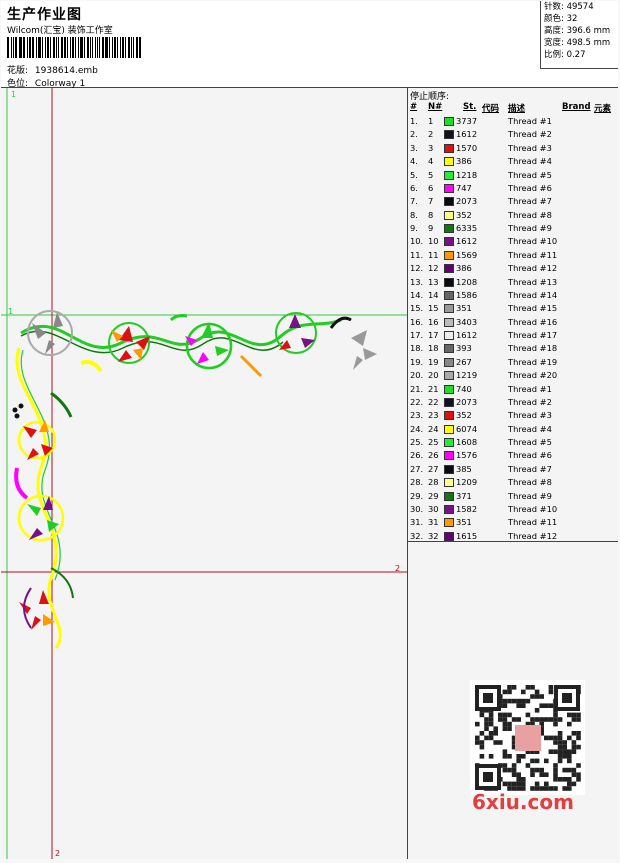 The image size is (620, 863). I want to click on row-stitches: 2073, so click(467, 401).